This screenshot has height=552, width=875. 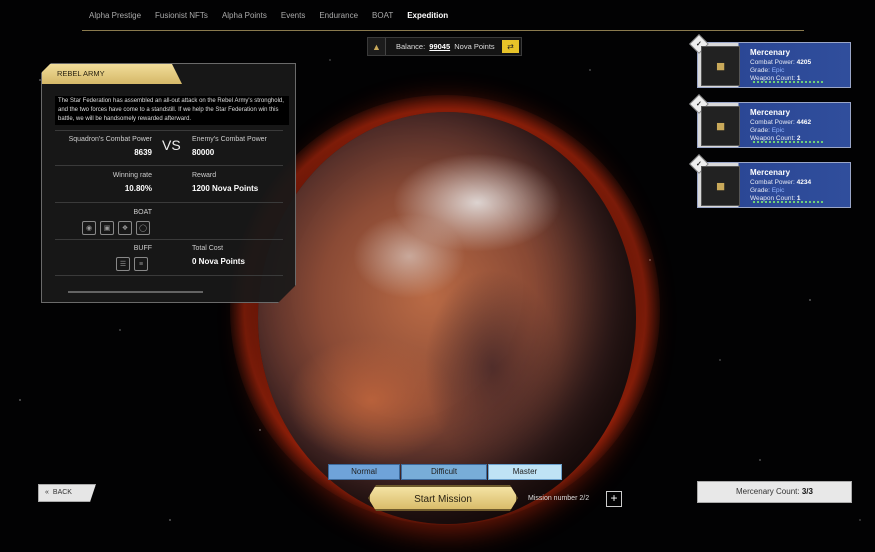 What do you see at coordinates (123, 264) in the screenshot?
I see `buff-1-icon: ☰` at bounding box center [123, 264].